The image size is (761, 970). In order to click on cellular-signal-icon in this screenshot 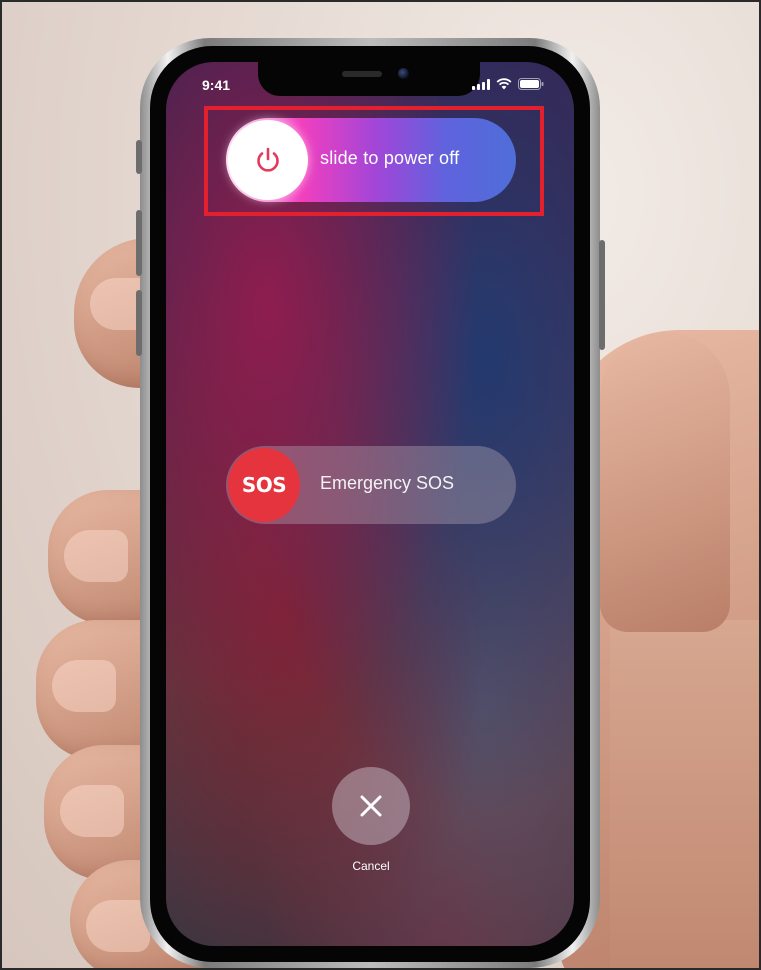, I will do `click(481, 84)`.